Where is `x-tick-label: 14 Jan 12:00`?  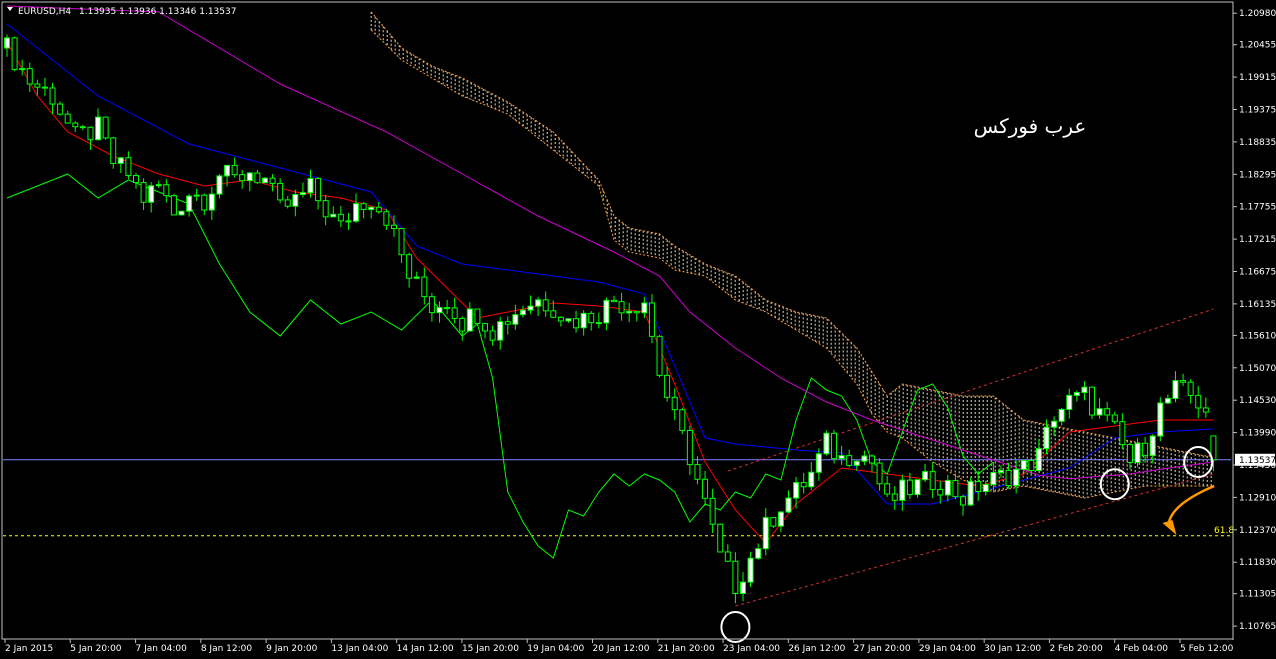 x-tick-label: 14 Jan 12:00 is located at coordinates (425, 649).